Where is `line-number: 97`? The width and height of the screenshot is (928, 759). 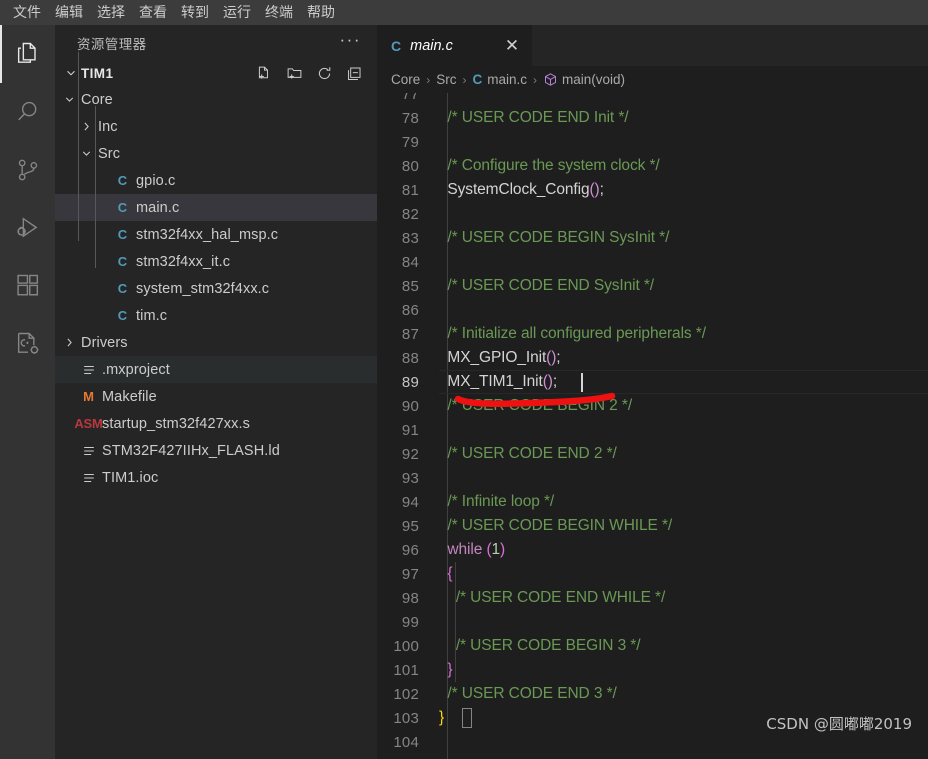
line-number: 97 is located at coordinates (410, 574).